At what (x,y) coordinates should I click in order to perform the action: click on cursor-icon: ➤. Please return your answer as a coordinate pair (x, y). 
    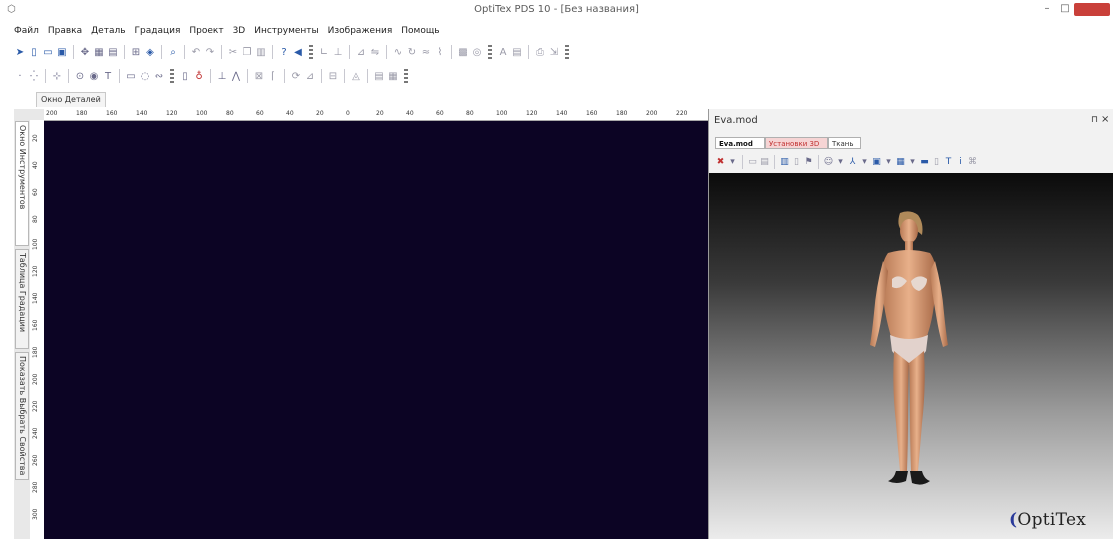
    Looking at the image, I should click on (20, 52).